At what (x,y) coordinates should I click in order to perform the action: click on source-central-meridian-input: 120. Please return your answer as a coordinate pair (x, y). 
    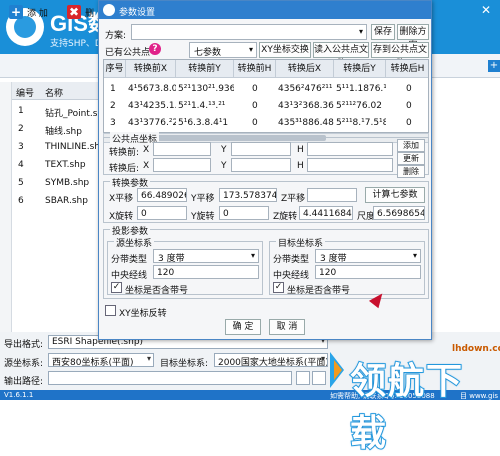
    Looking at the image, I should click on (206, 272).